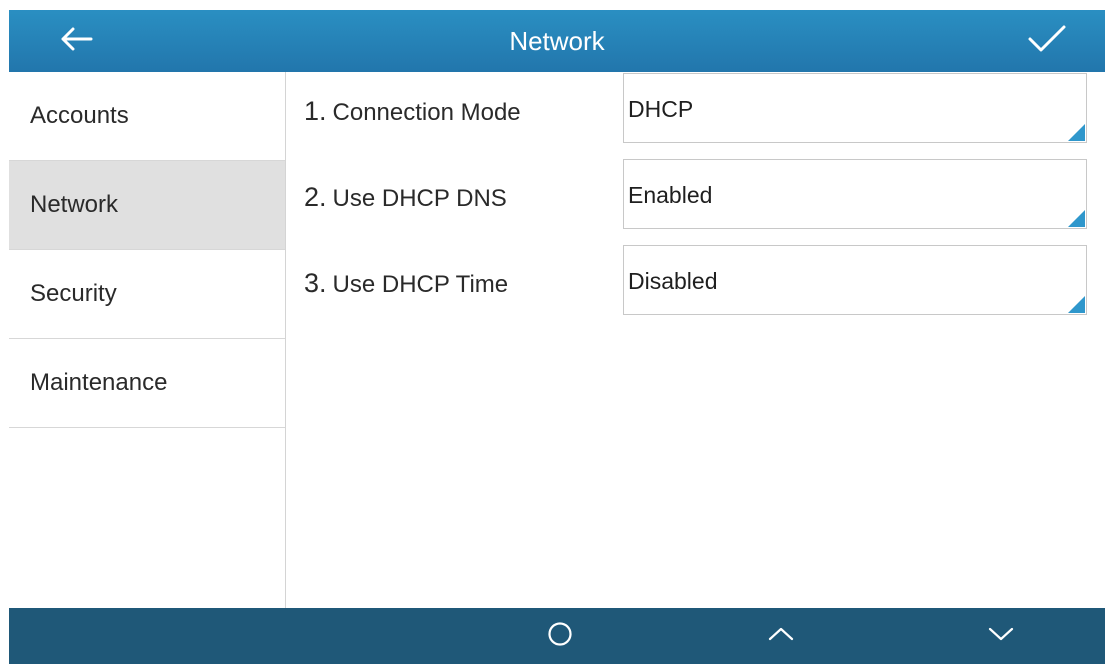  I want to click on setting-row-use-dhcp-dns: 2. Use DHCP DNS Enabled, so click(695, 194).